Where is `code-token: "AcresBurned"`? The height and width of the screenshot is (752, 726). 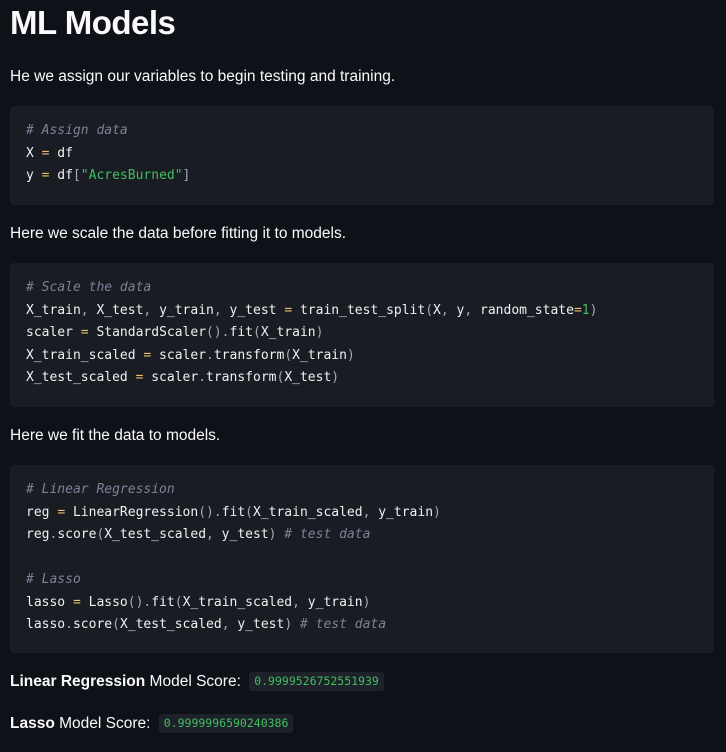 code-token: "AcresBurned" is located at coordinates (131, 175).